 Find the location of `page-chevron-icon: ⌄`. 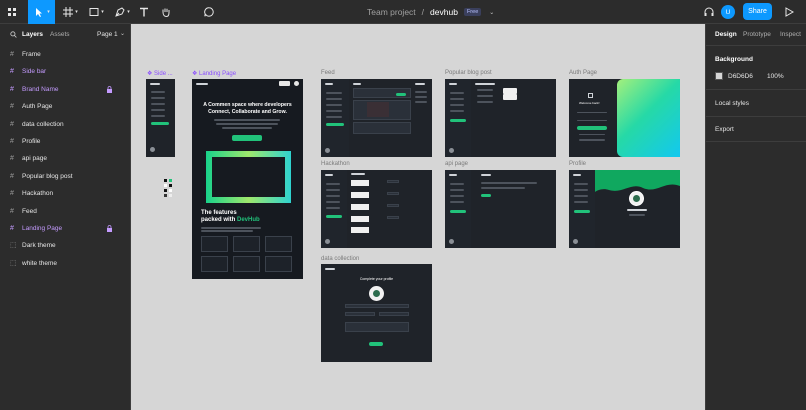

page-chevron-icon: ⌄ is located at coordinates (122, 33).